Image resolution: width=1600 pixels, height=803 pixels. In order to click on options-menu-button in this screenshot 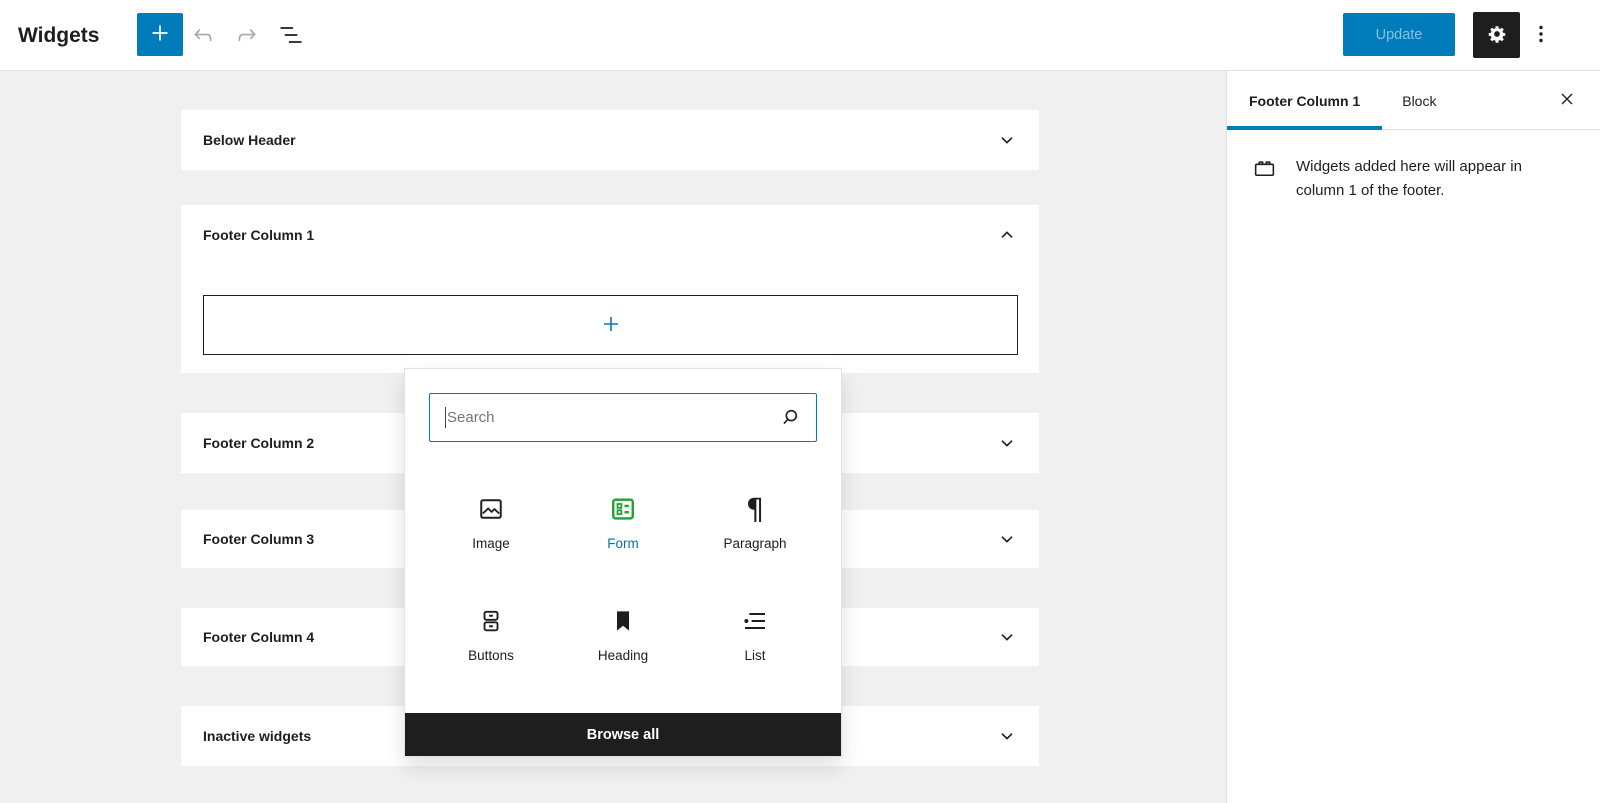, I will do `click(1541, 35)`.